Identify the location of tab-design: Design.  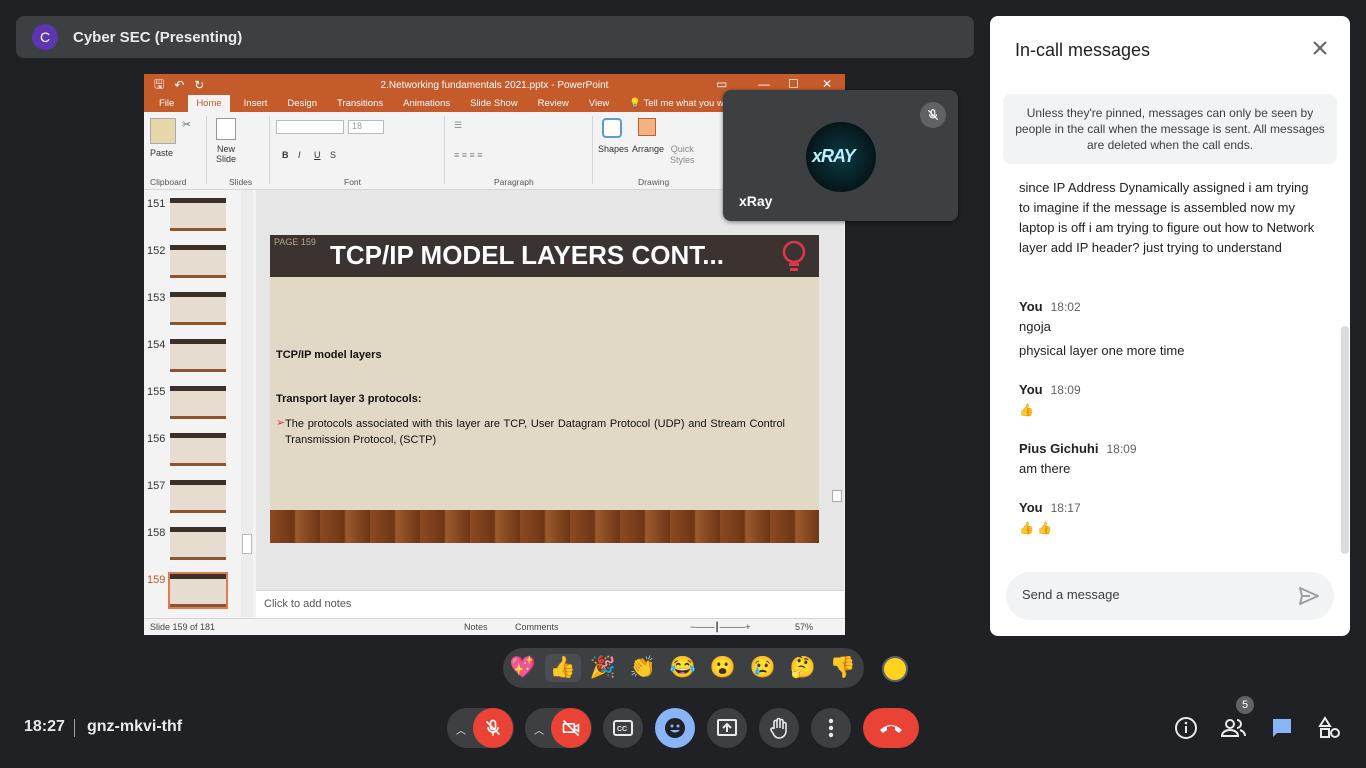
(302, 103).